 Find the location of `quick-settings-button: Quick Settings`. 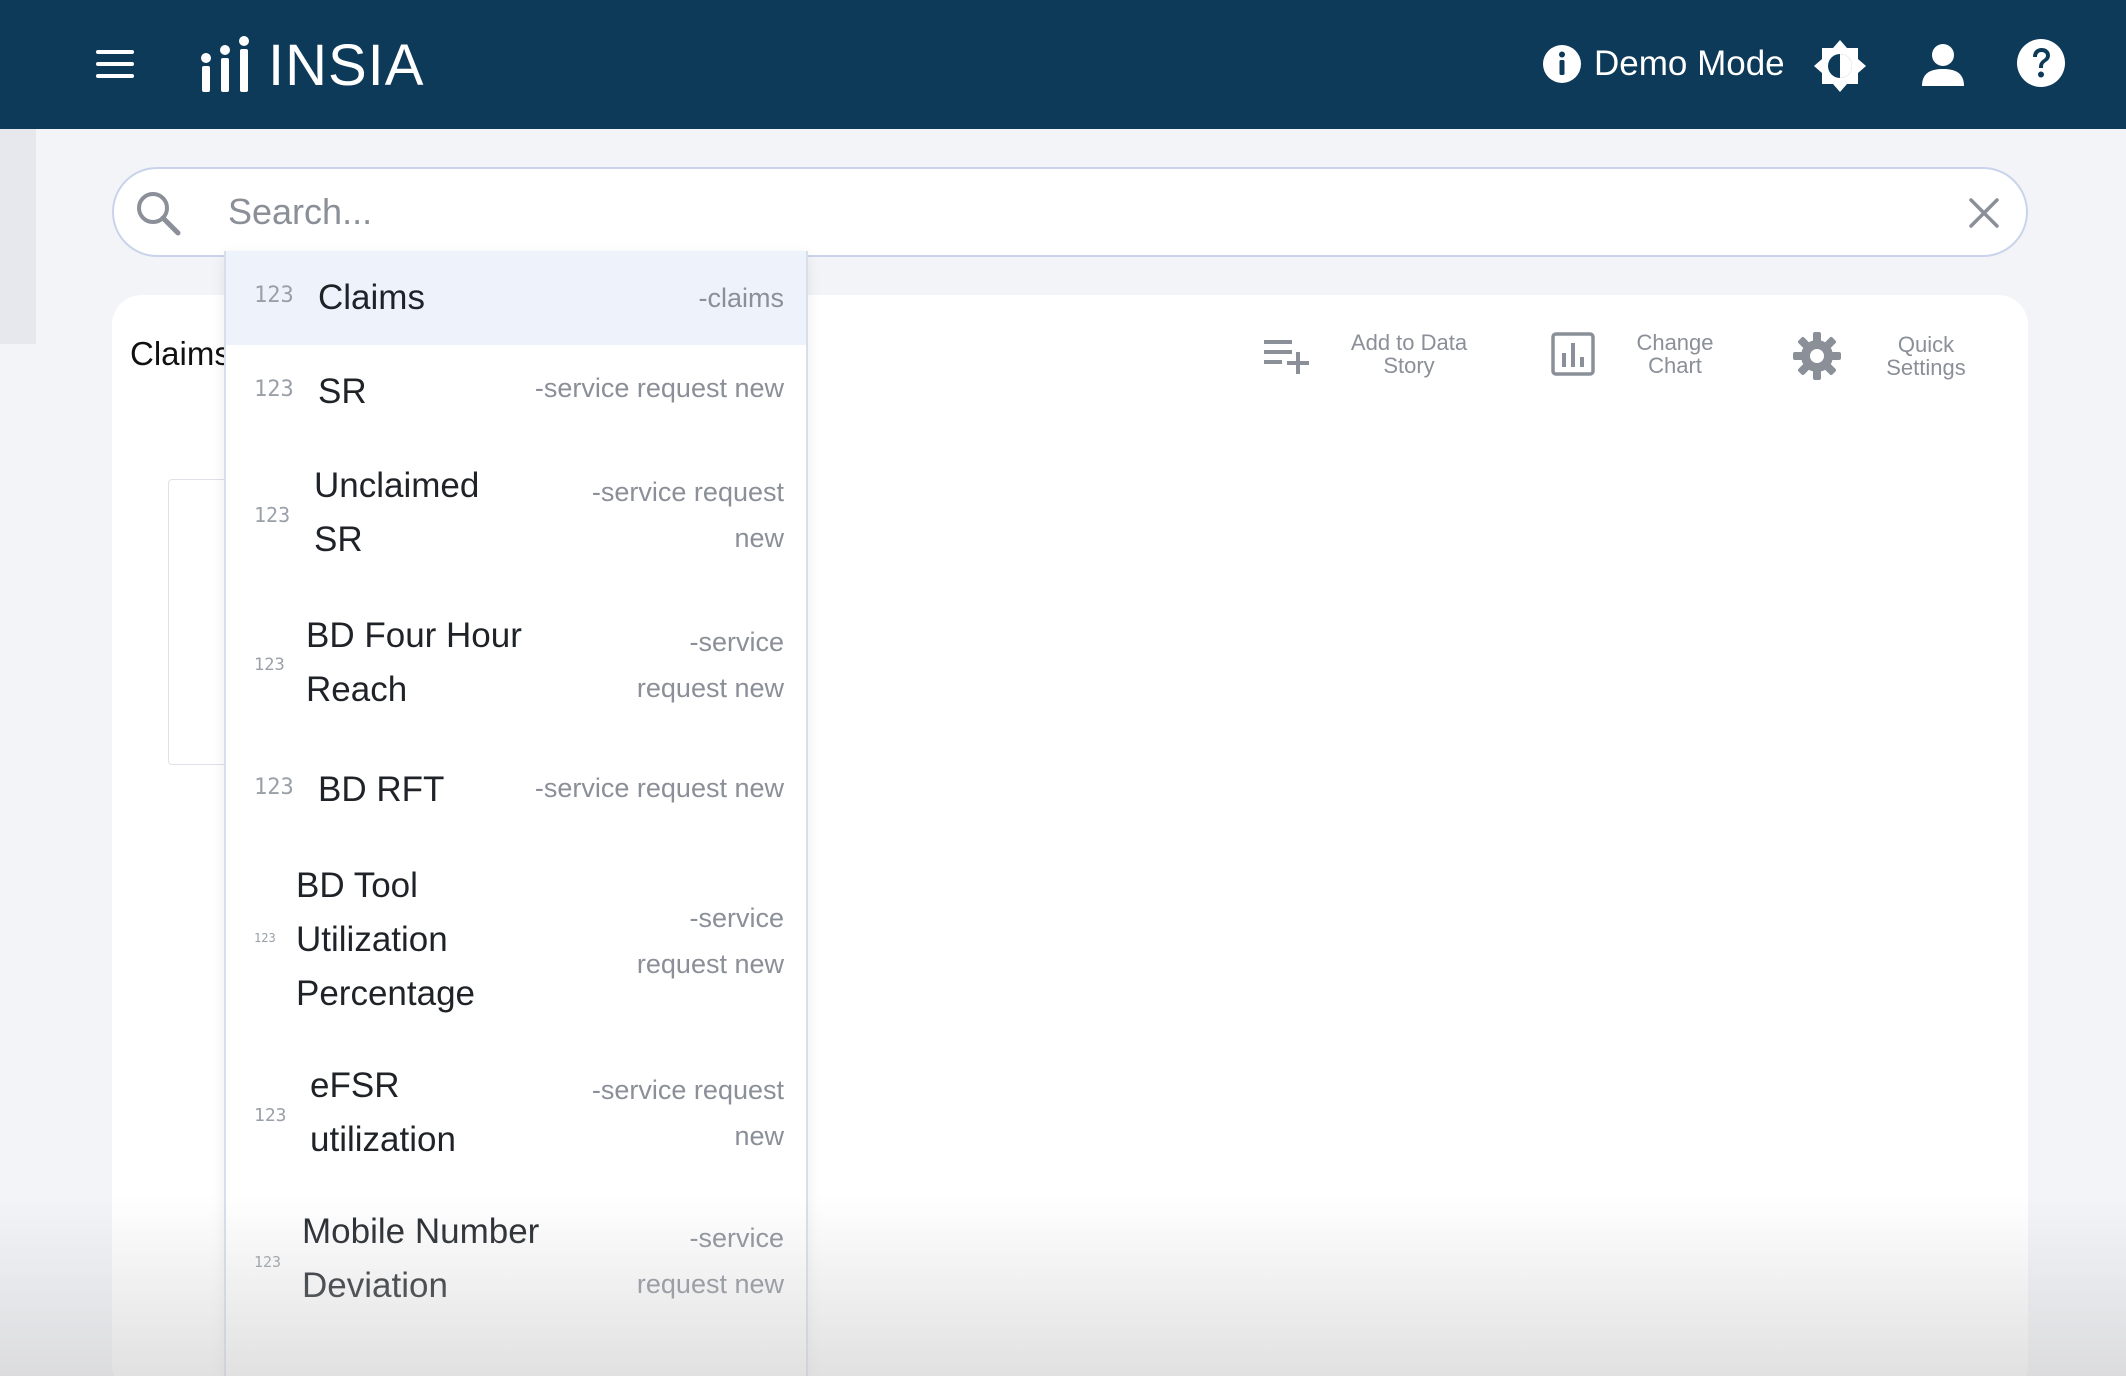

quick-settings-button: Quick Settings is located at coordinates (1884, 356).